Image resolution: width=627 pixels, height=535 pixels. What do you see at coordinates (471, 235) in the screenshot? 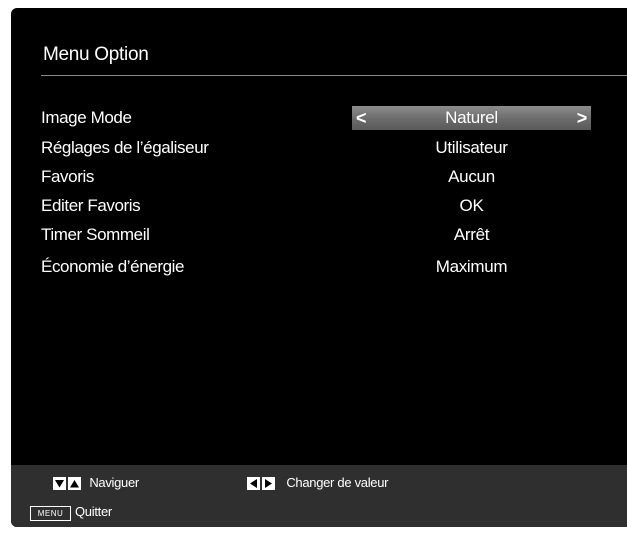
I see `option-value: Arrêt` at bounding box center [471, 235].